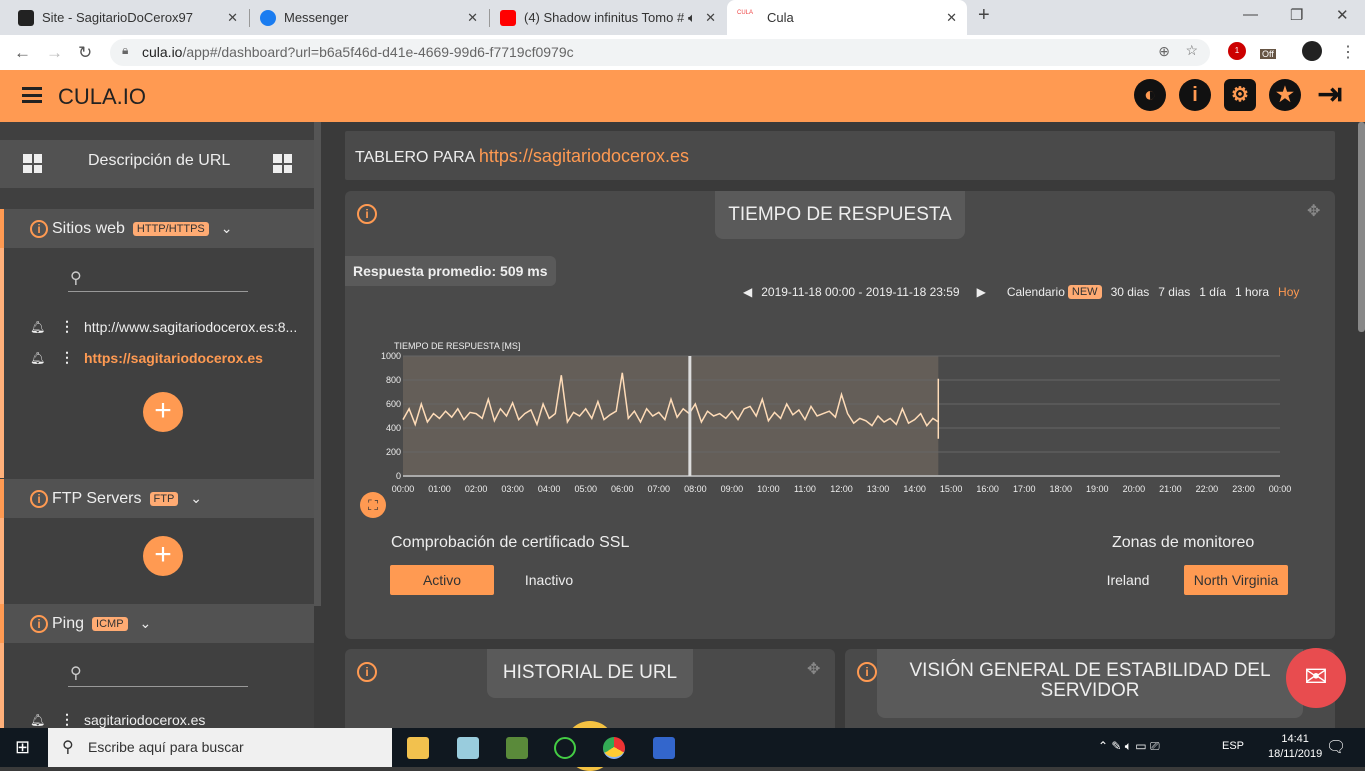 This screenshot has height=771, width=1365. What do you see at coordinates (847, 17) in the screenshot?
I see `tab-cula: CULA Cula ✕` at bounding box center [847, 17].